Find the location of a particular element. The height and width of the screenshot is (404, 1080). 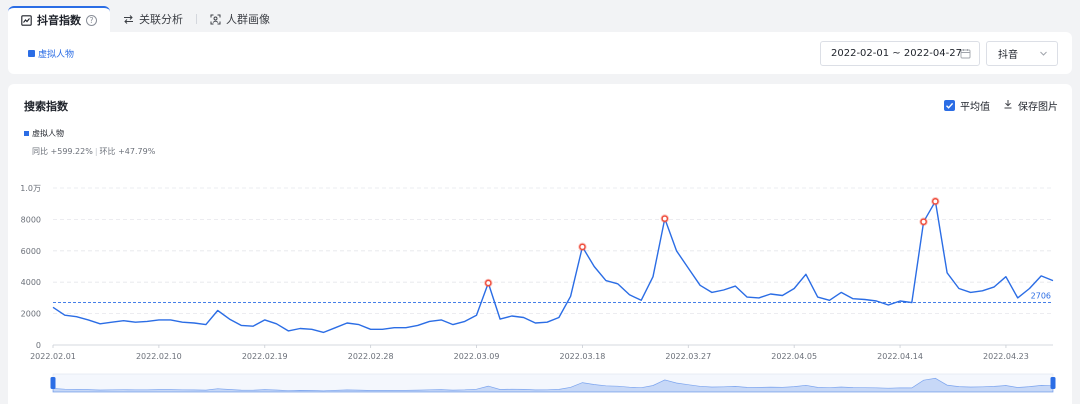

mom-change: 环比 +47.79% is located at coordinates (127, 151).